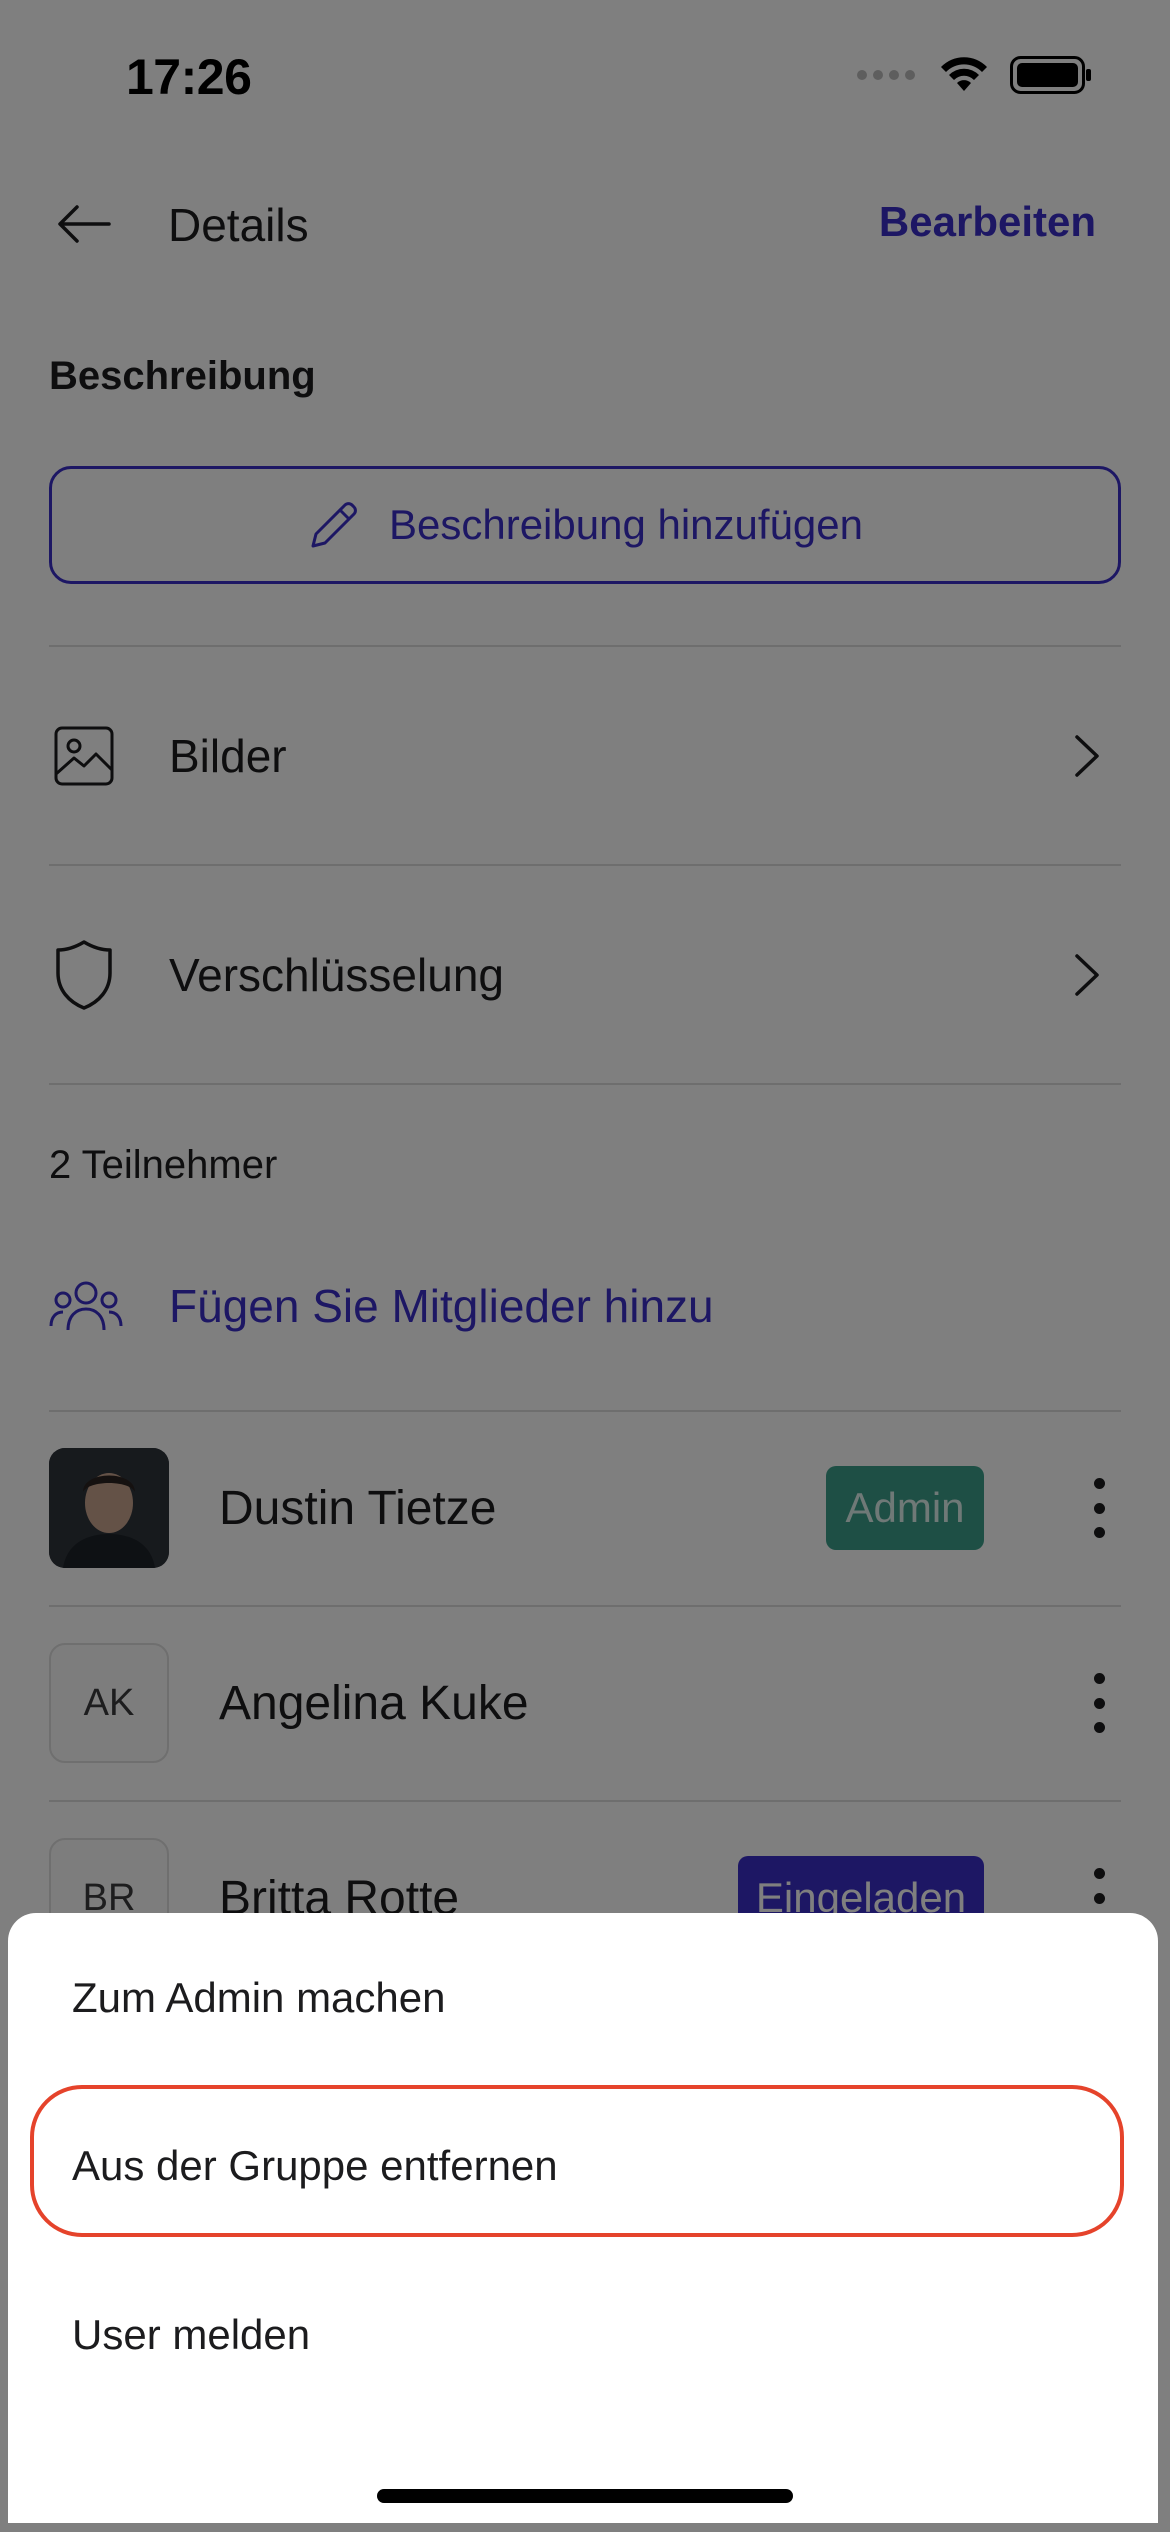  What do you see at coordinates (191, 2335) in the screenshot?
I see `report-user-option: User melden` at bounding box center [191, 2335].